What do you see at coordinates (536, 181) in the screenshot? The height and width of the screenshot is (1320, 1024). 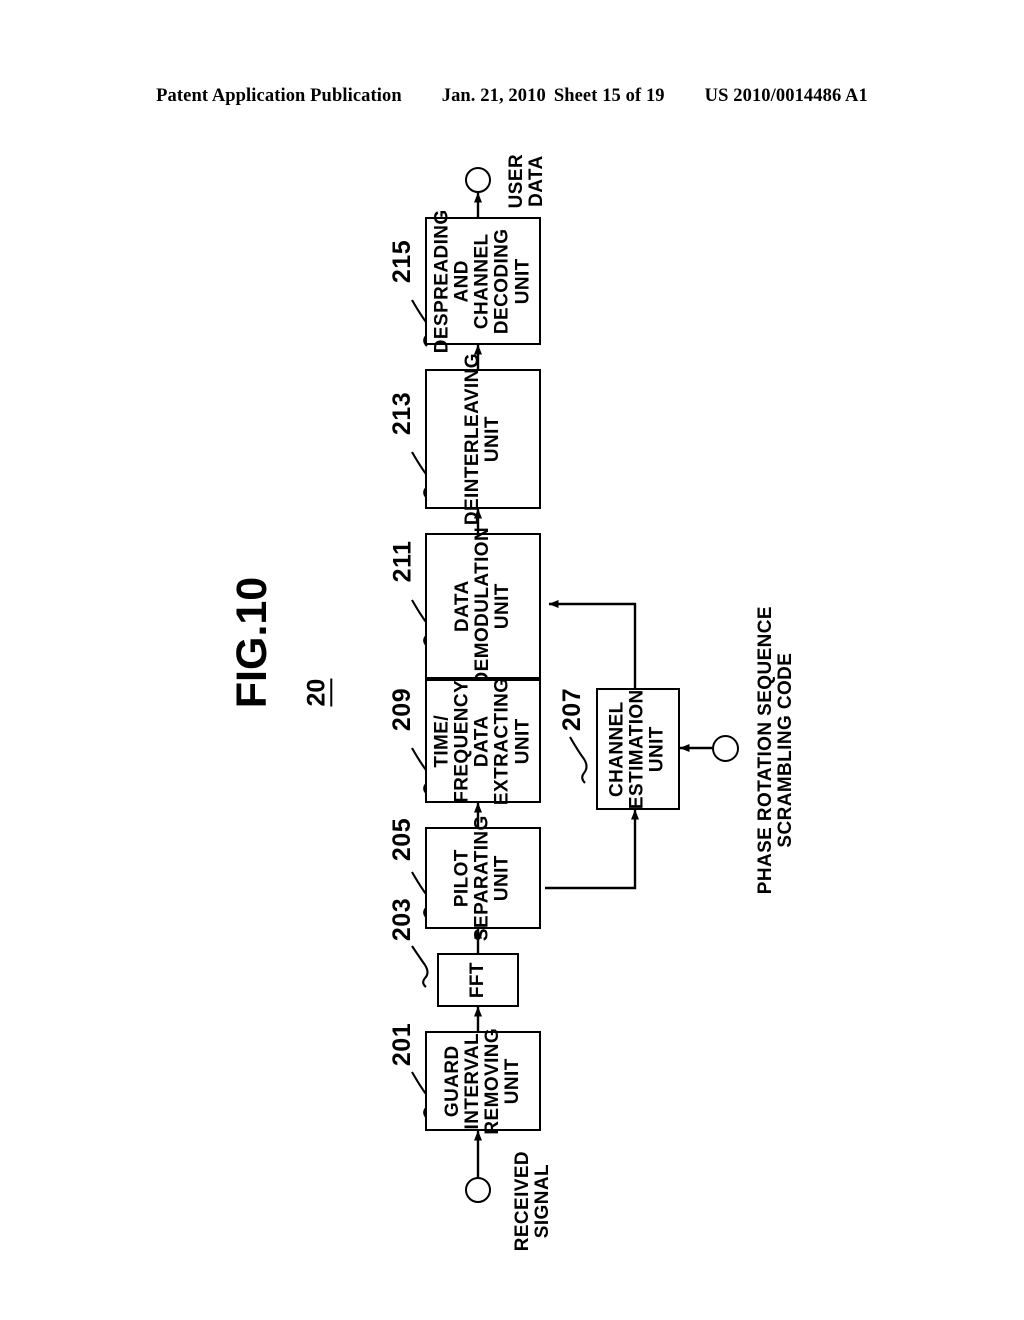 I see `terminal-label-line: DATA` at bounding box center [536, 181].